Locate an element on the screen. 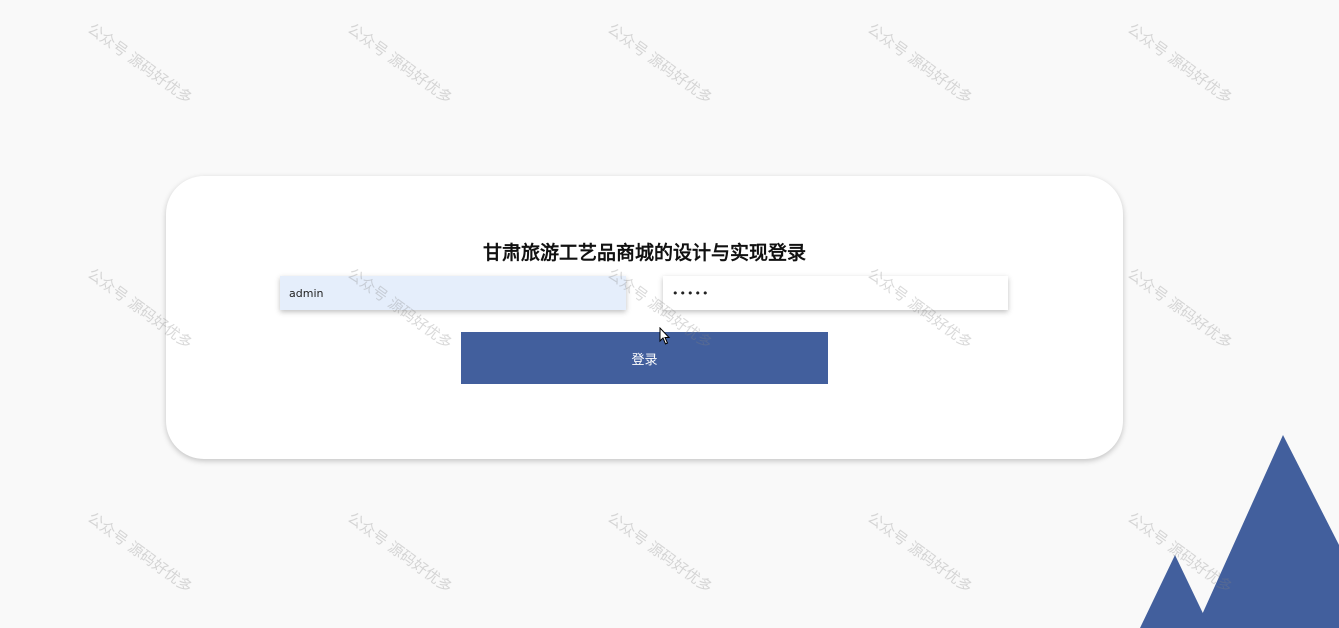  mountain-decoration is located at coordinates (1239, 531).